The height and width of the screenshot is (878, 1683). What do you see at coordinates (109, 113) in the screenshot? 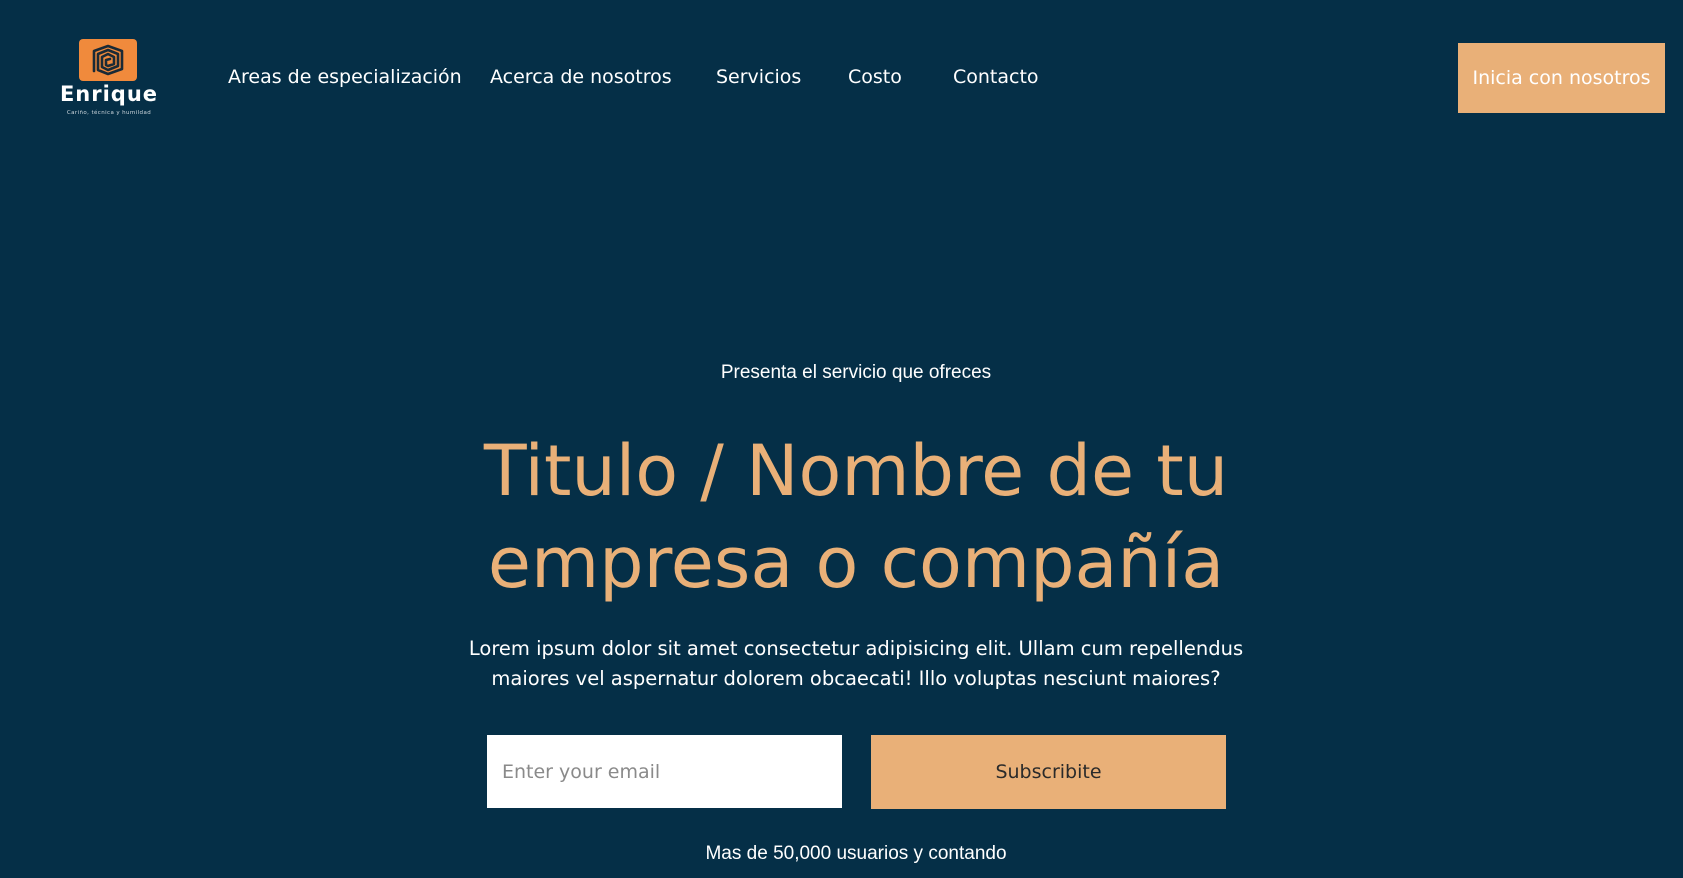
I see `brand-tagline: Cariño, técnica y humildad` at bounding box center [109, 113].